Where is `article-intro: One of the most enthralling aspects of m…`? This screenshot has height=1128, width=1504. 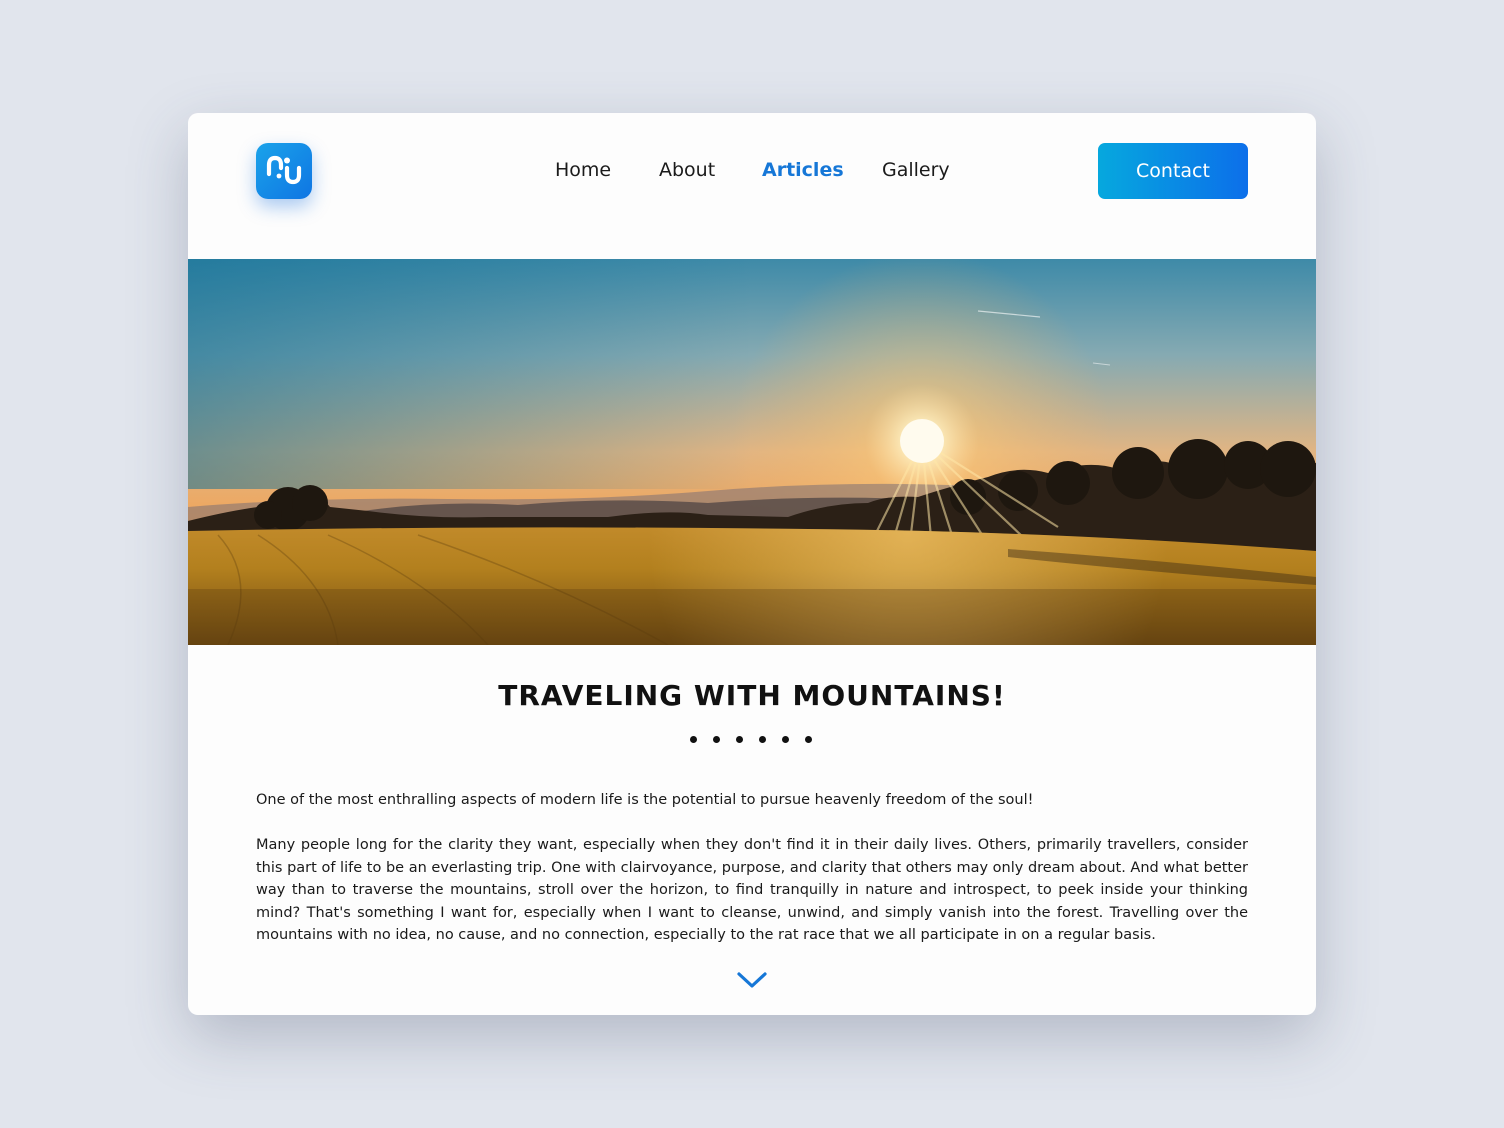
article-intro: One of the most enthralling aspects of m… is located at coordinates (645, 800).